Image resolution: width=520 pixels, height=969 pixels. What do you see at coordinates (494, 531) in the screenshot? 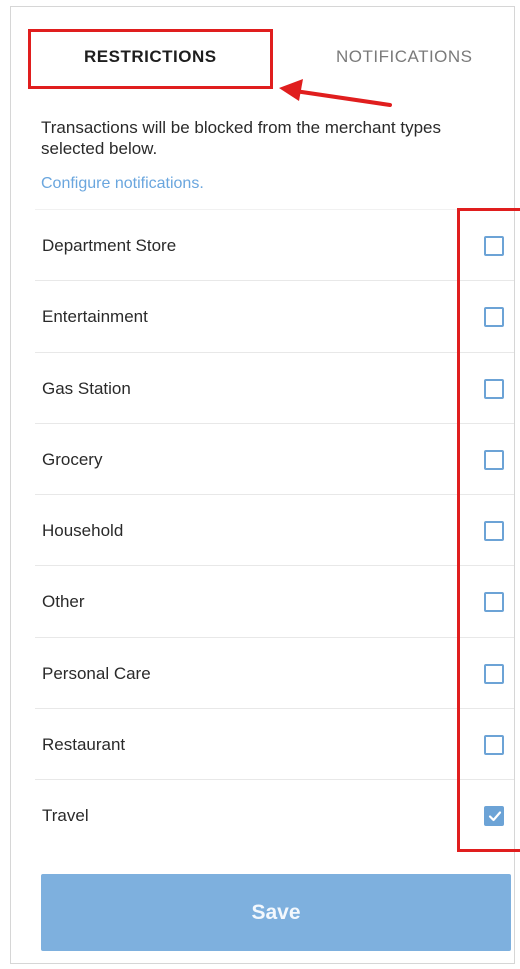
I see `checkbox-household` at bounding box center [494, 531].